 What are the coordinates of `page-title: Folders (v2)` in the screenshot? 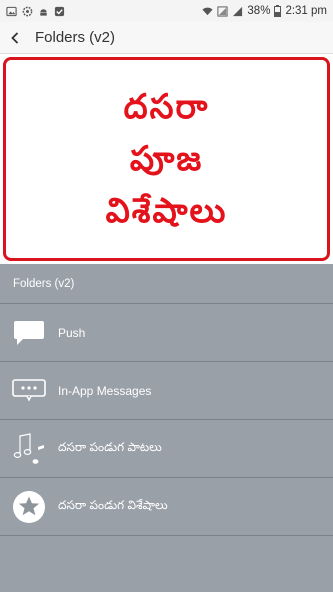 It's located at (75, 37).